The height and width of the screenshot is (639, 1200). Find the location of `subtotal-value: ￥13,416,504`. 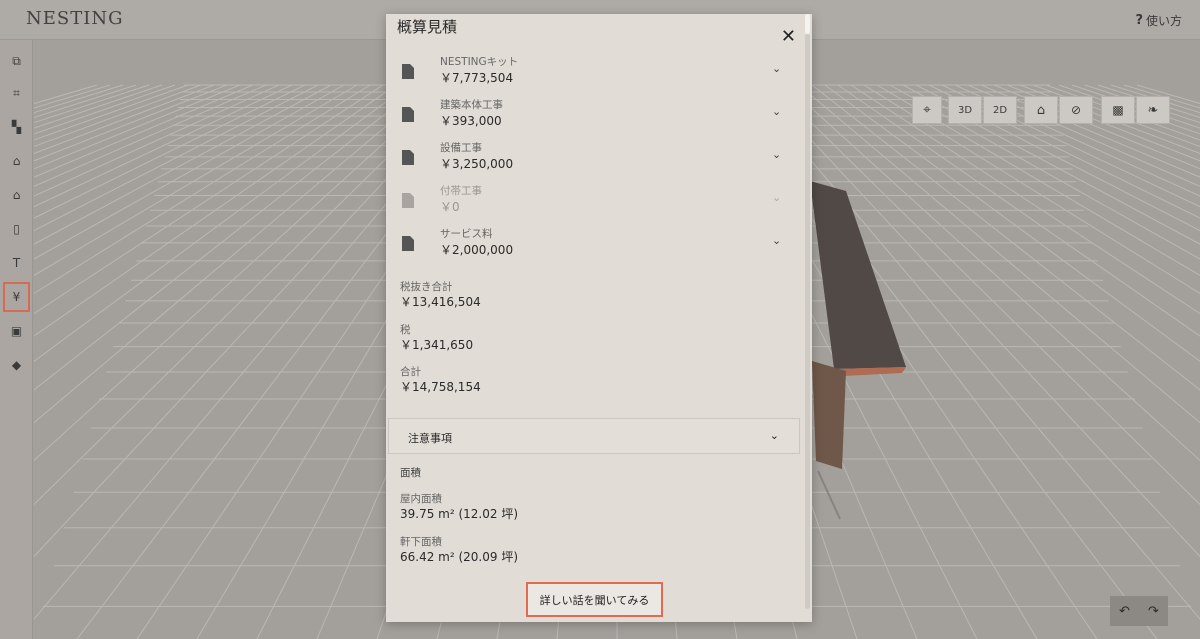

subtotal-value: ￥13,416,504 is located at coordinates (440, 302).